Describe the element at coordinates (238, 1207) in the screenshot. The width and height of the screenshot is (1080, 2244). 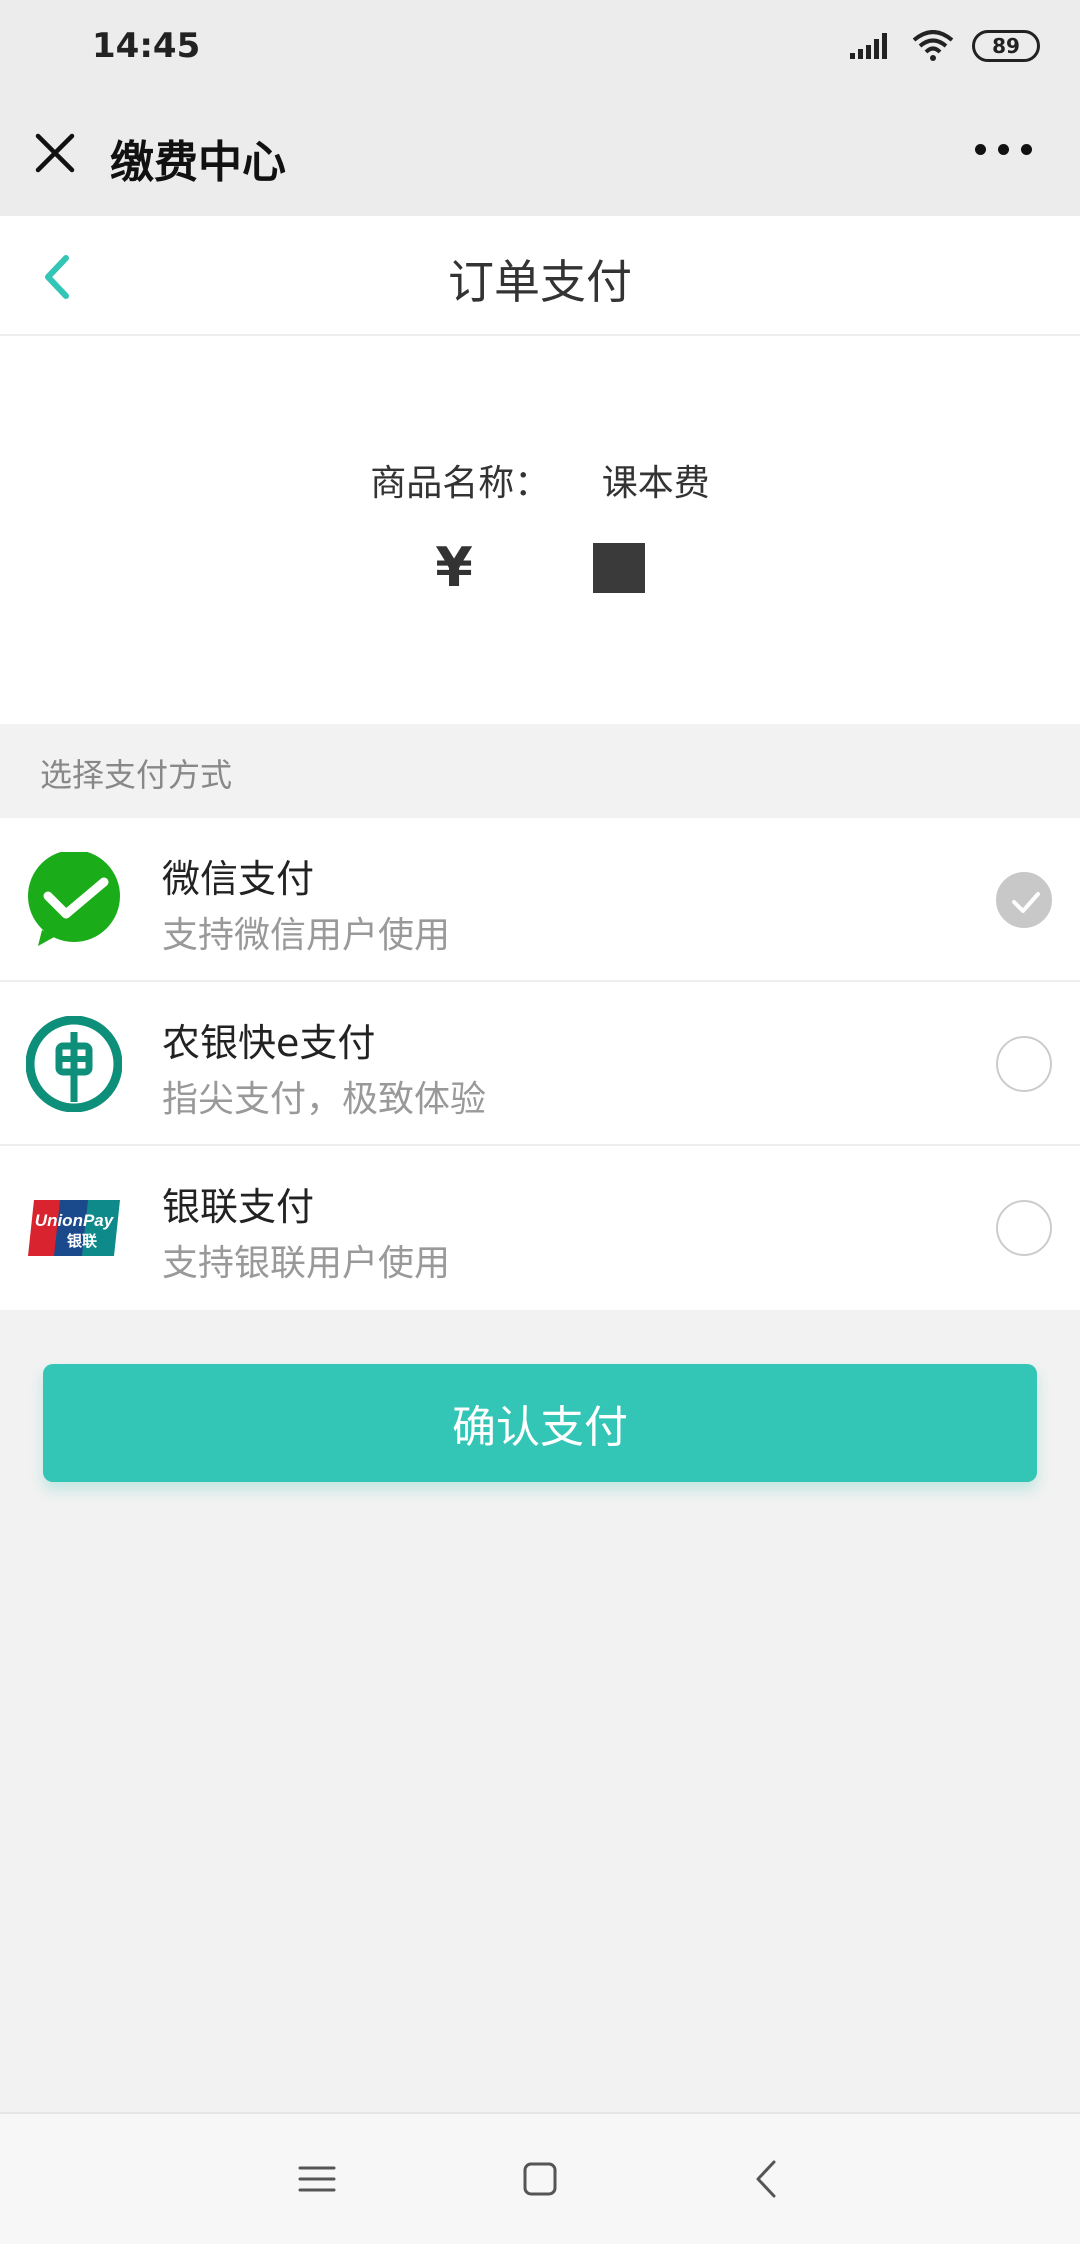
I see `payment-method-name: 银联支付` at that location.